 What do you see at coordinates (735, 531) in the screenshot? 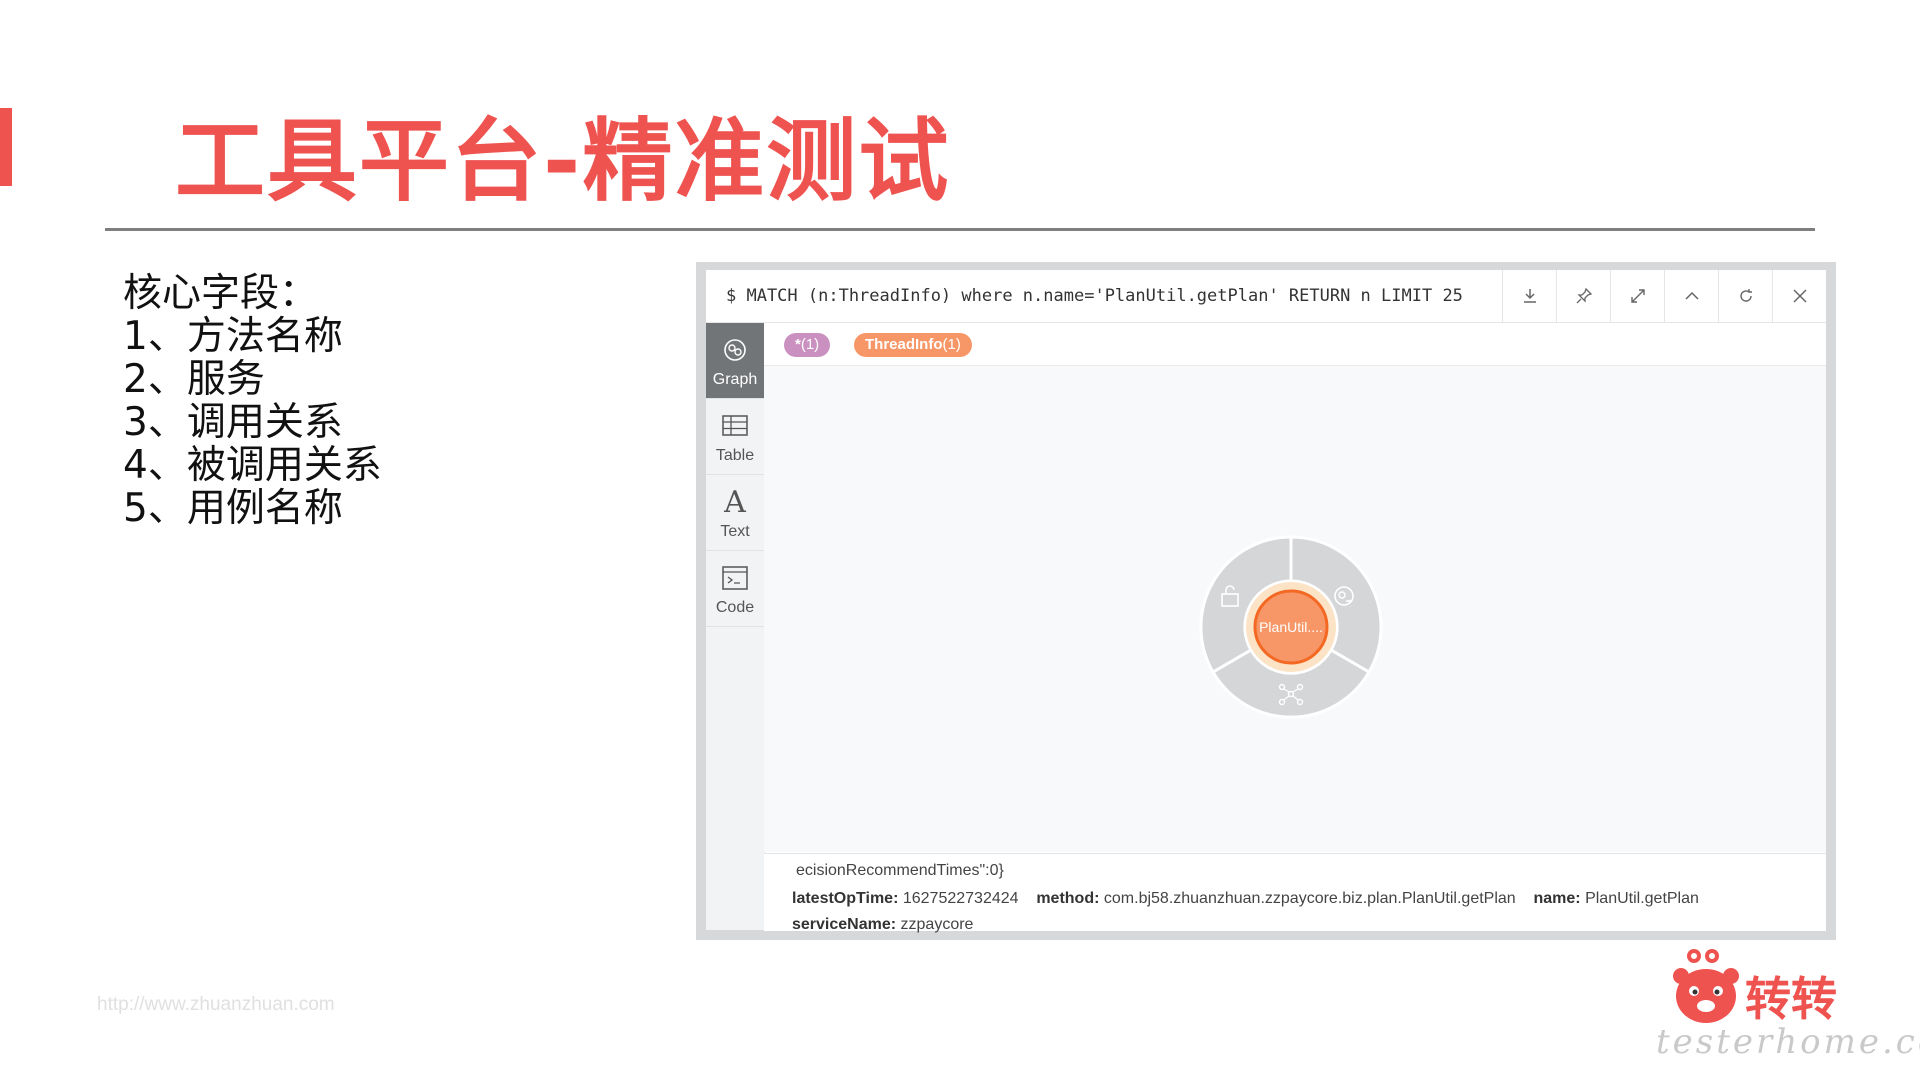
I see `tab-text-label: Text` at bounding box center [735, 531].